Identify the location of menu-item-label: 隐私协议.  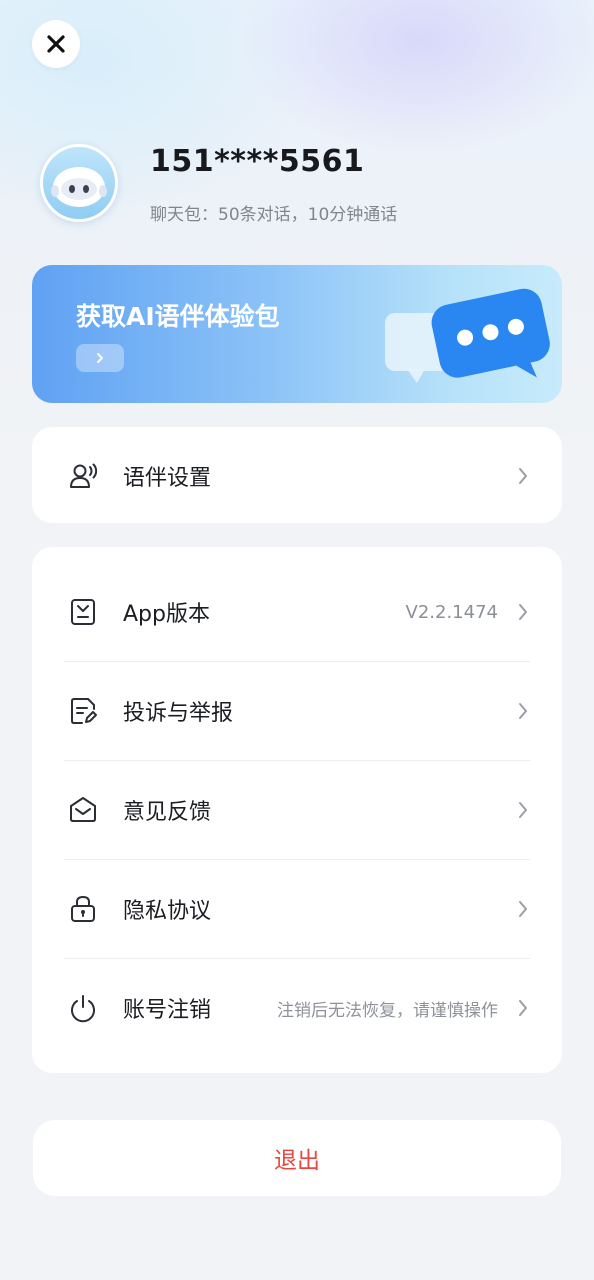
(167, 911).